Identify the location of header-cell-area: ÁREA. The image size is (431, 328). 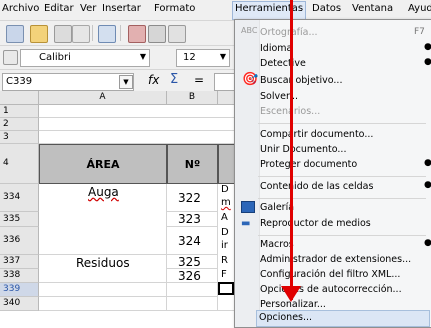
(103, 164).